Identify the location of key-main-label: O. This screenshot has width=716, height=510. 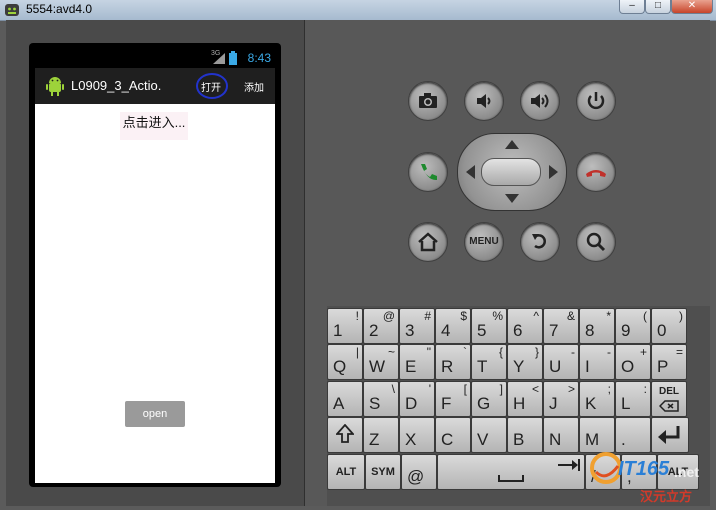
(628, 366).